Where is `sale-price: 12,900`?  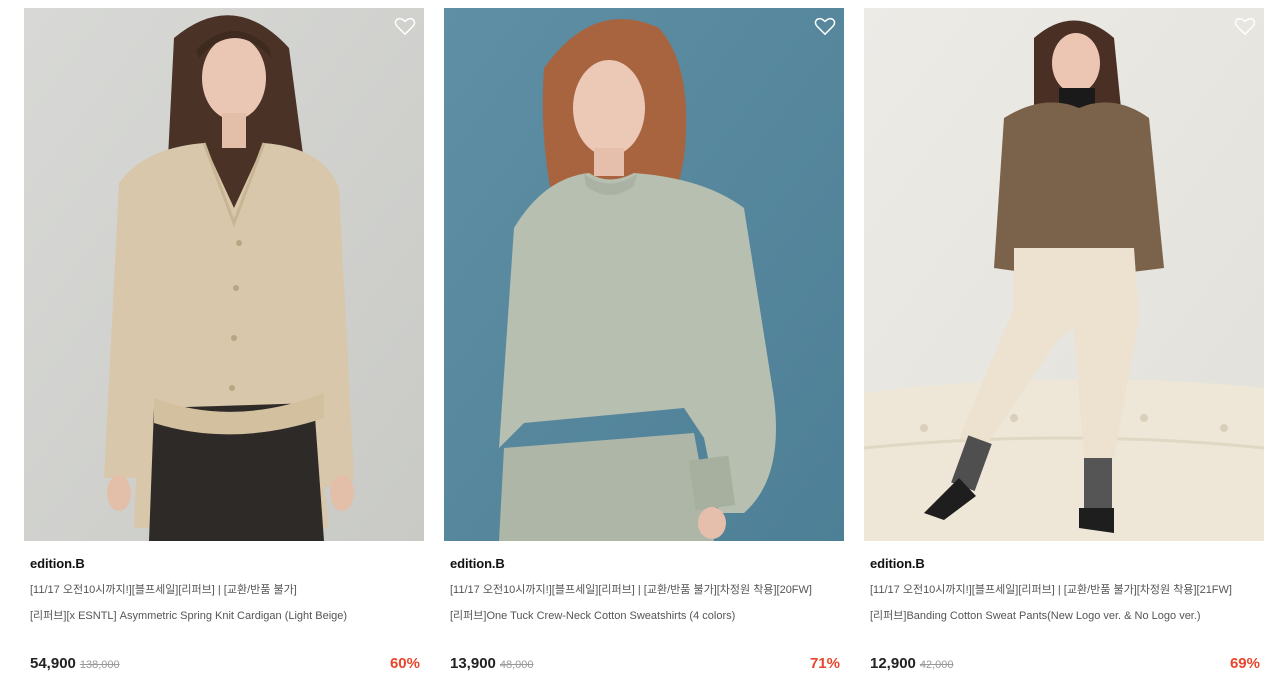 sale-price: 12,900 is located at coordinates (893, 663).